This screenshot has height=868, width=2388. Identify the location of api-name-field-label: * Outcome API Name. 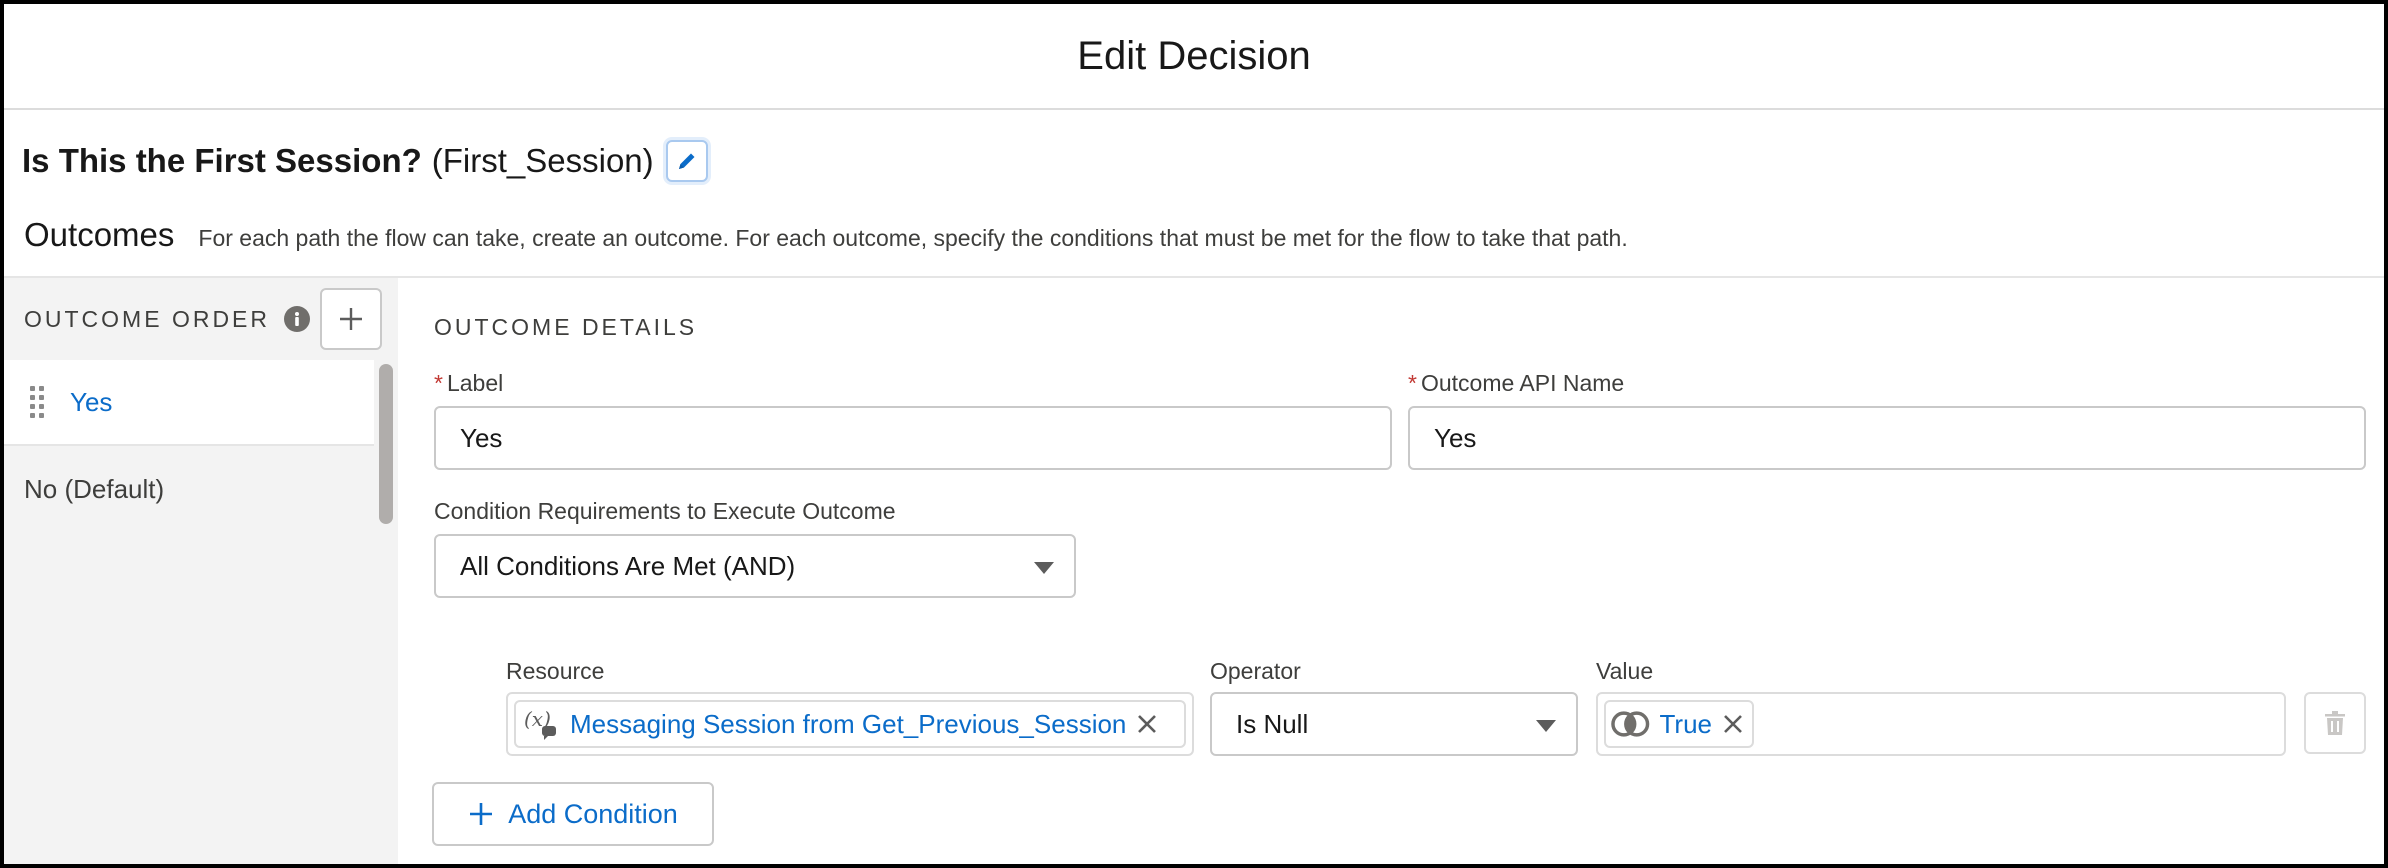
(1516, 383).